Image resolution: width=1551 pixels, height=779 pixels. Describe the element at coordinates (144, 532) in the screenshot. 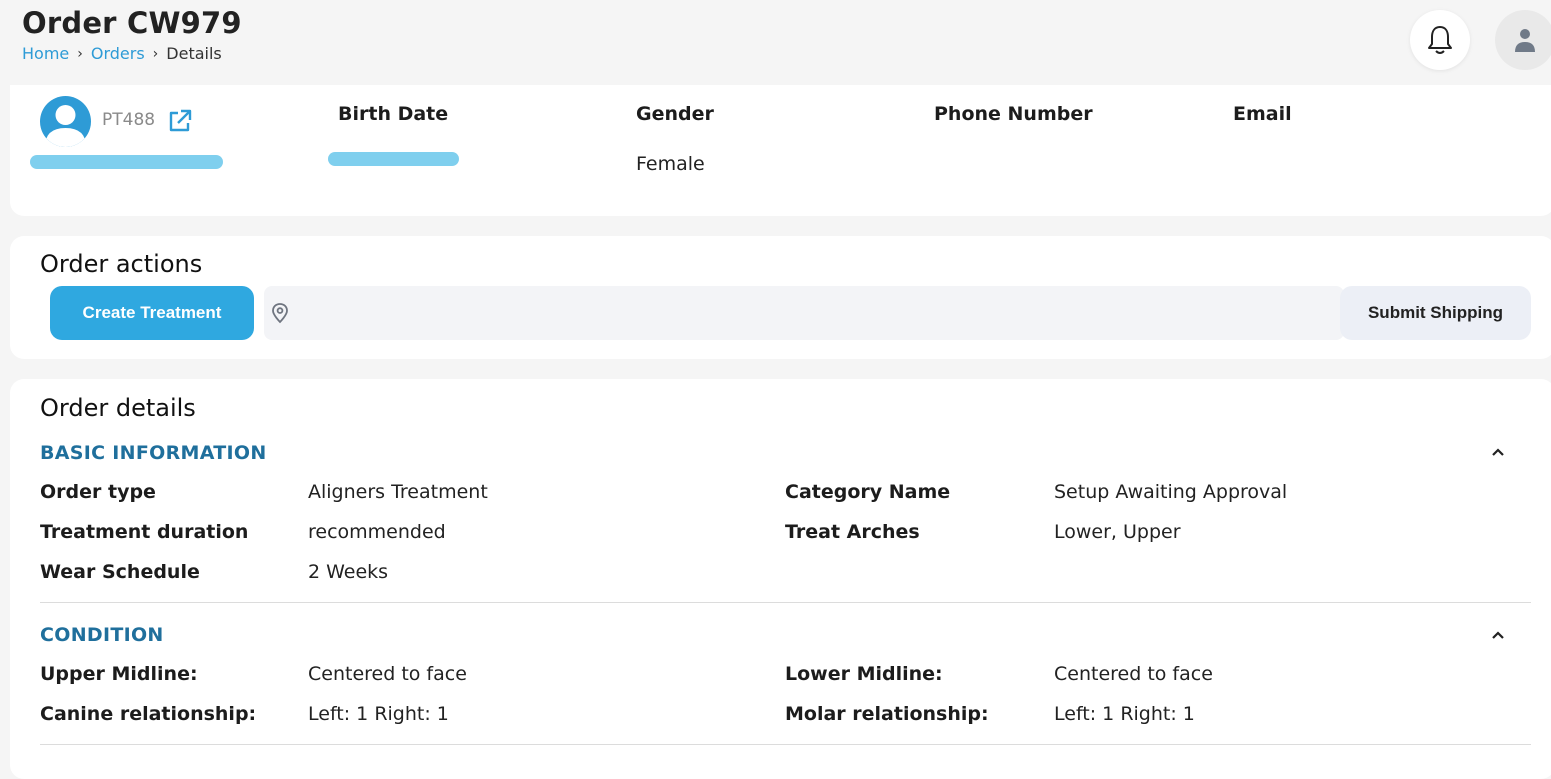

I see `treatment-duration-label: Treatment duration` at that location.